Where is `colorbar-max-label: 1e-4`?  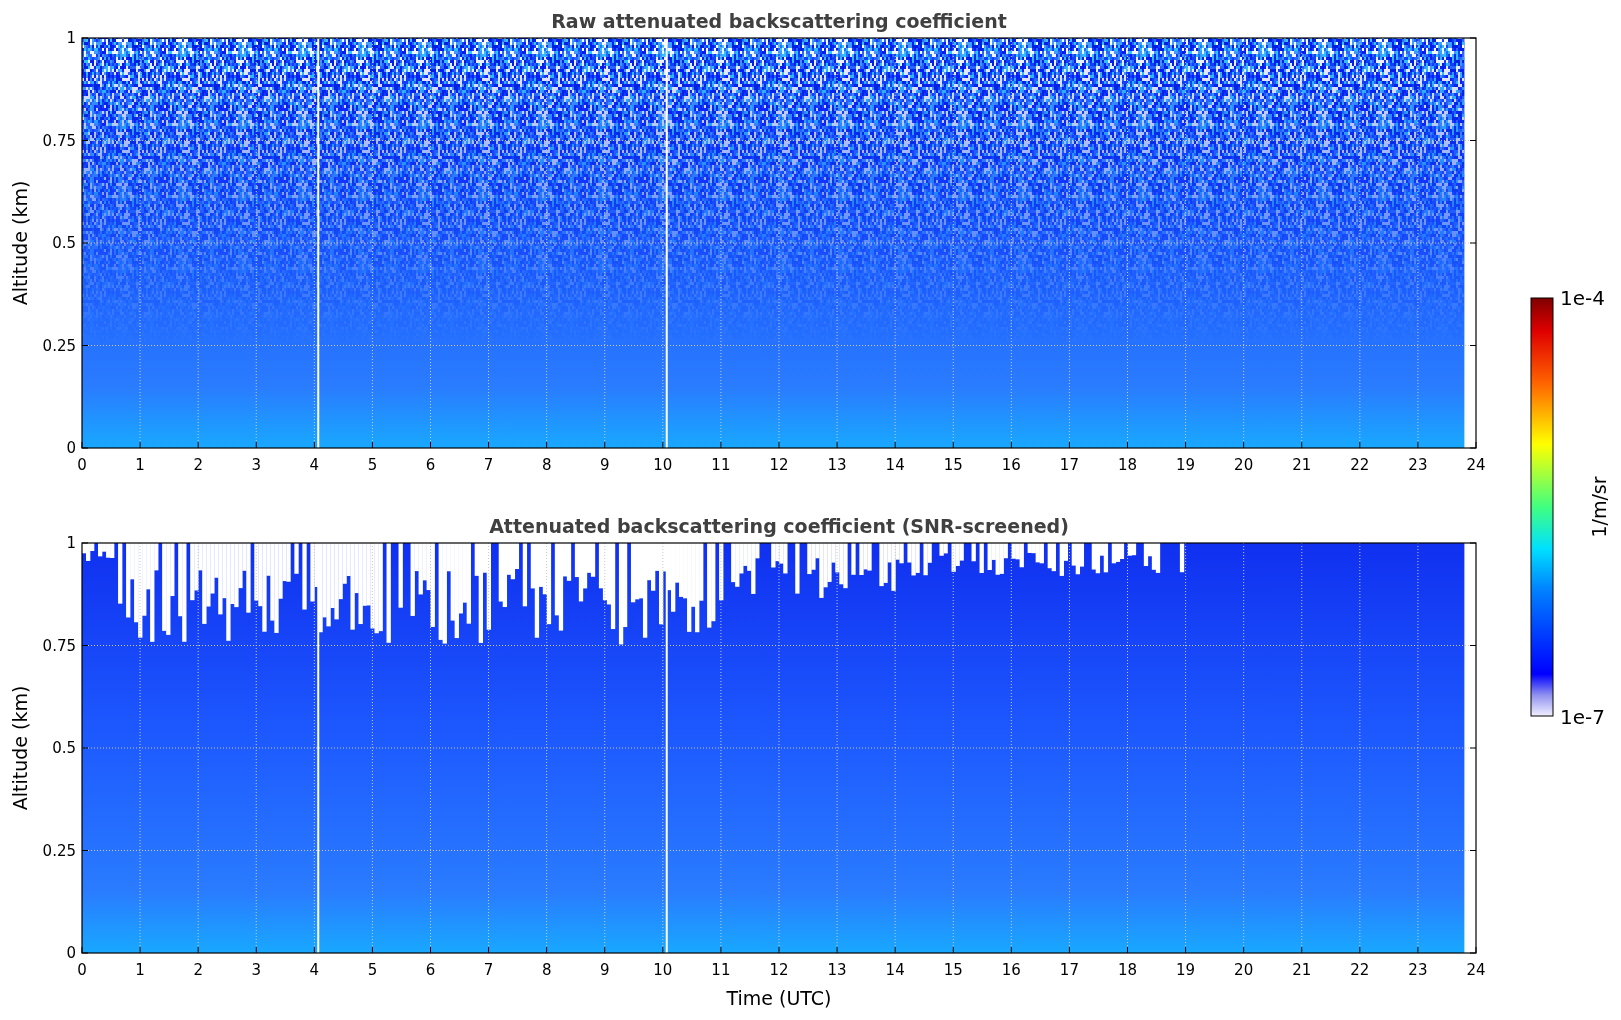 colorbar-max-label: 1e-4 is located at coordinates (1582, 298).